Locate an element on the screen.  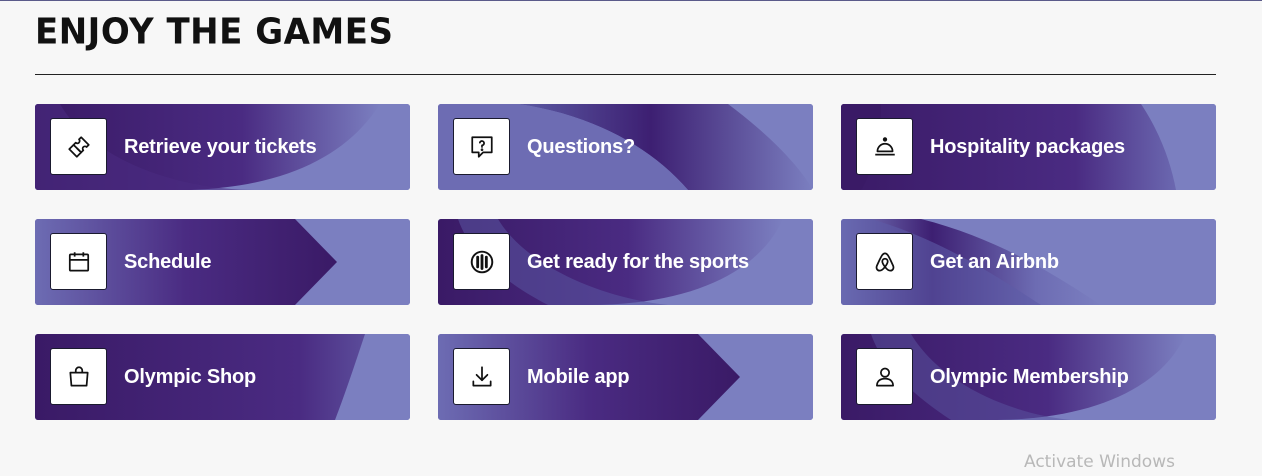
card-label: Get an Airbnb is located at coordinates (994, 261).